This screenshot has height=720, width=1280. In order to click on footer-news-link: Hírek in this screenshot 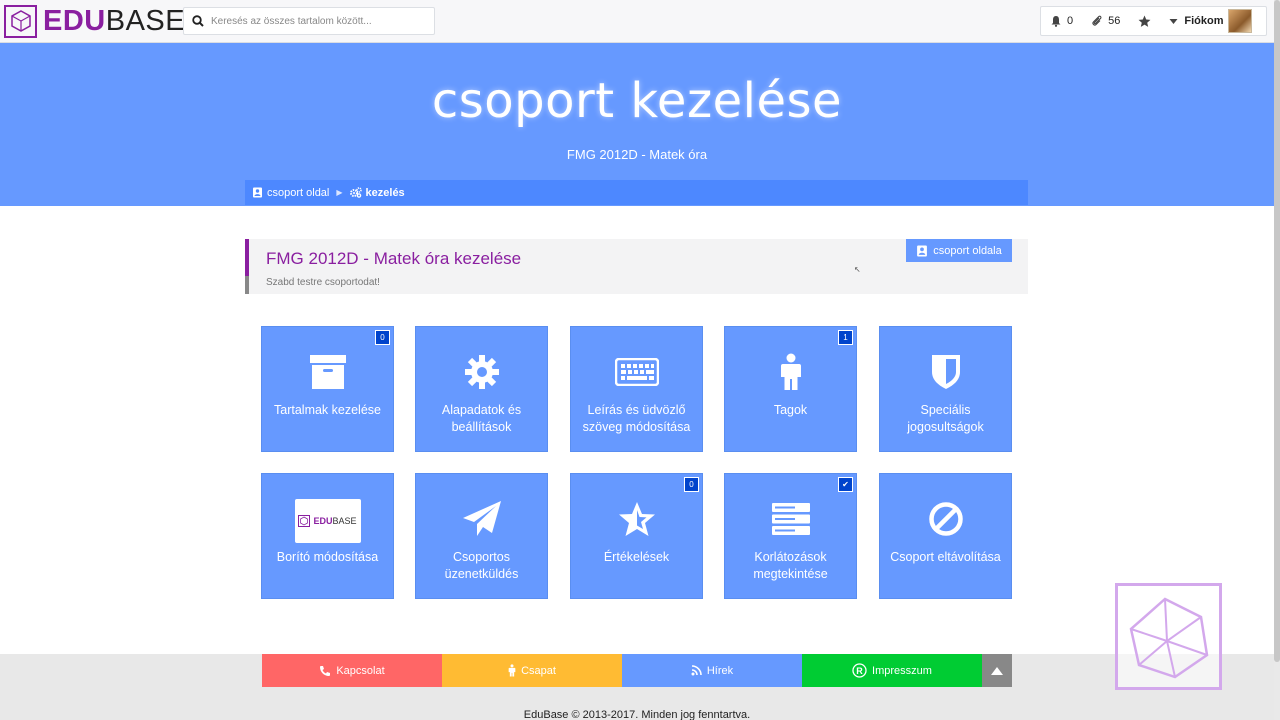, I will do `click(712, 670)`.